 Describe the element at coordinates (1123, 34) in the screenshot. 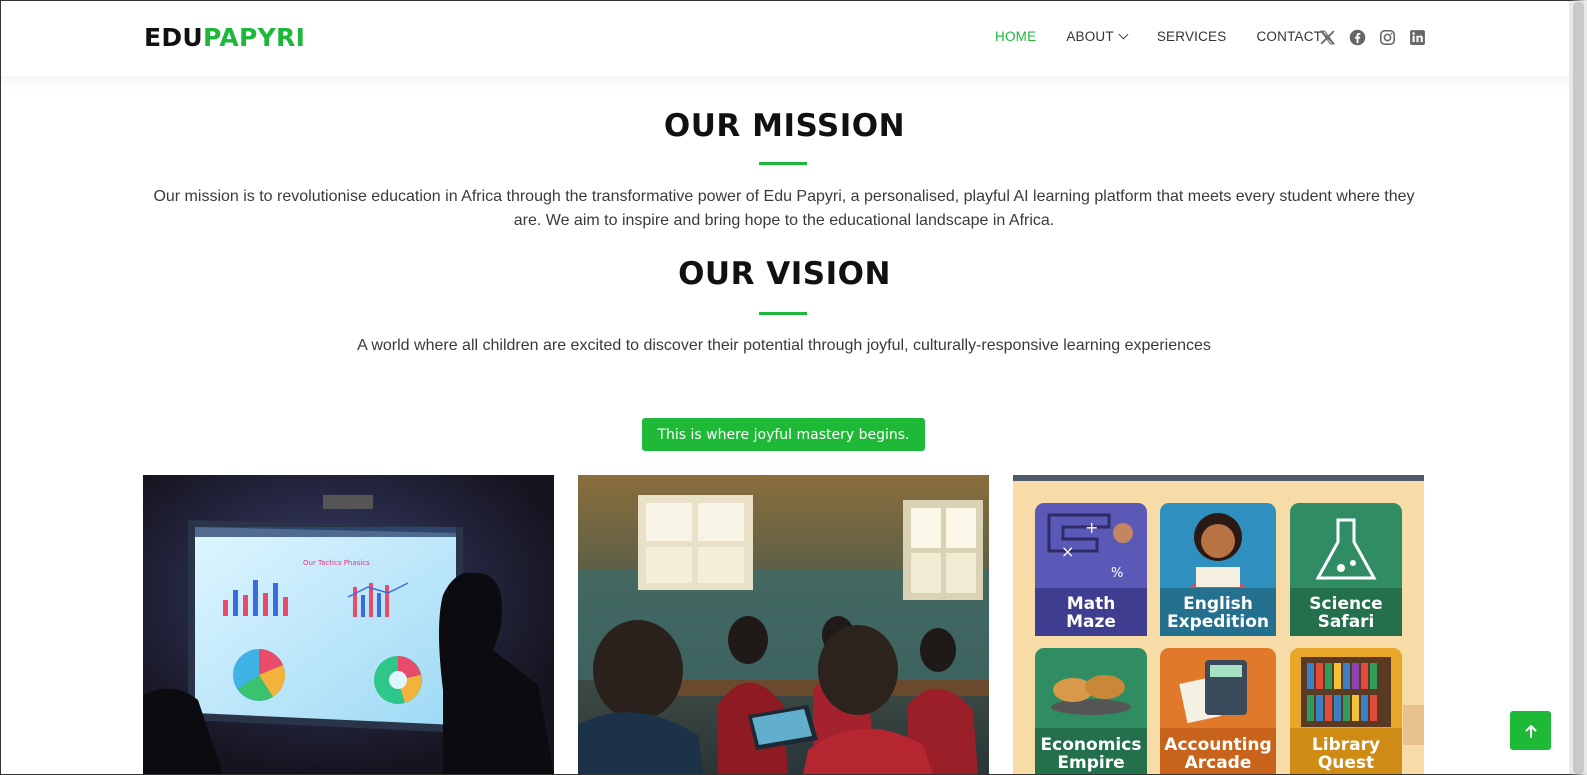

I see `chevron-down-icon` at that location.